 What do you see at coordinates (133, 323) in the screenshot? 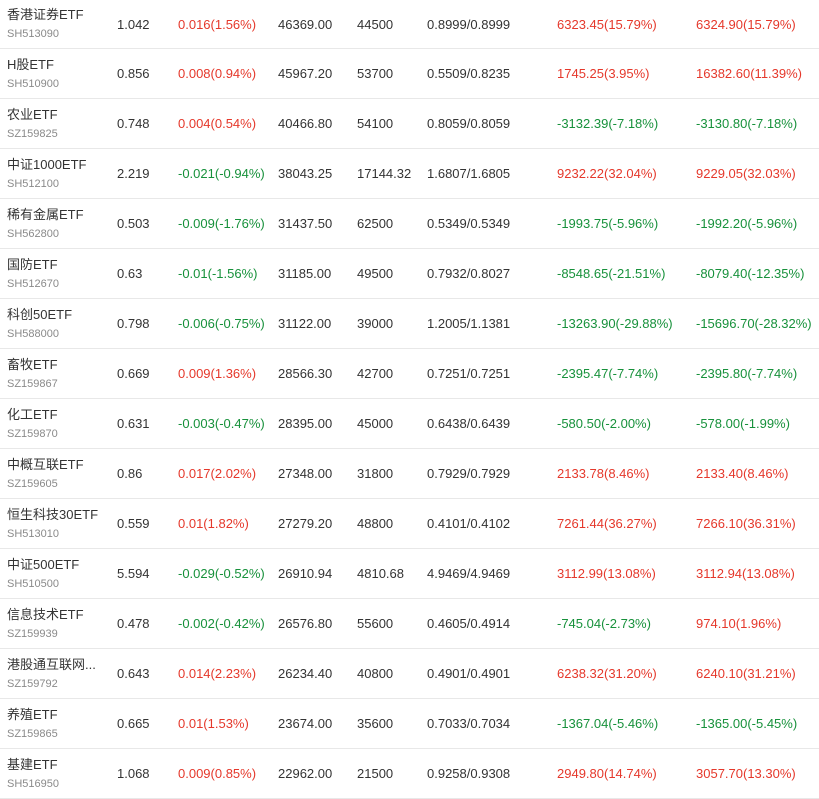
I see `price-cell: 0.798` at bounding box center [133, 323].